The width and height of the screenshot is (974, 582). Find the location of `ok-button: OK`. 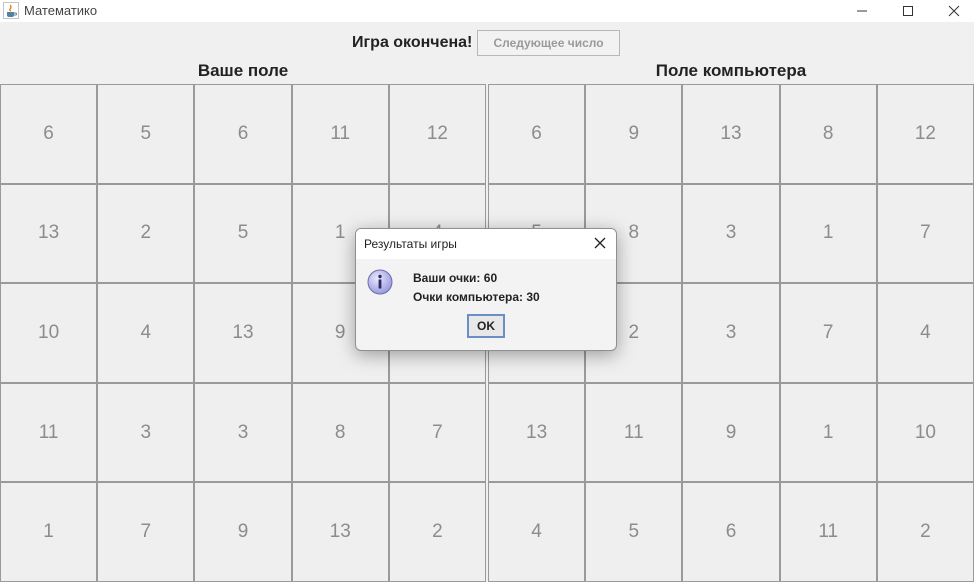

ok-button: OK is located at coordinates (486, 326).